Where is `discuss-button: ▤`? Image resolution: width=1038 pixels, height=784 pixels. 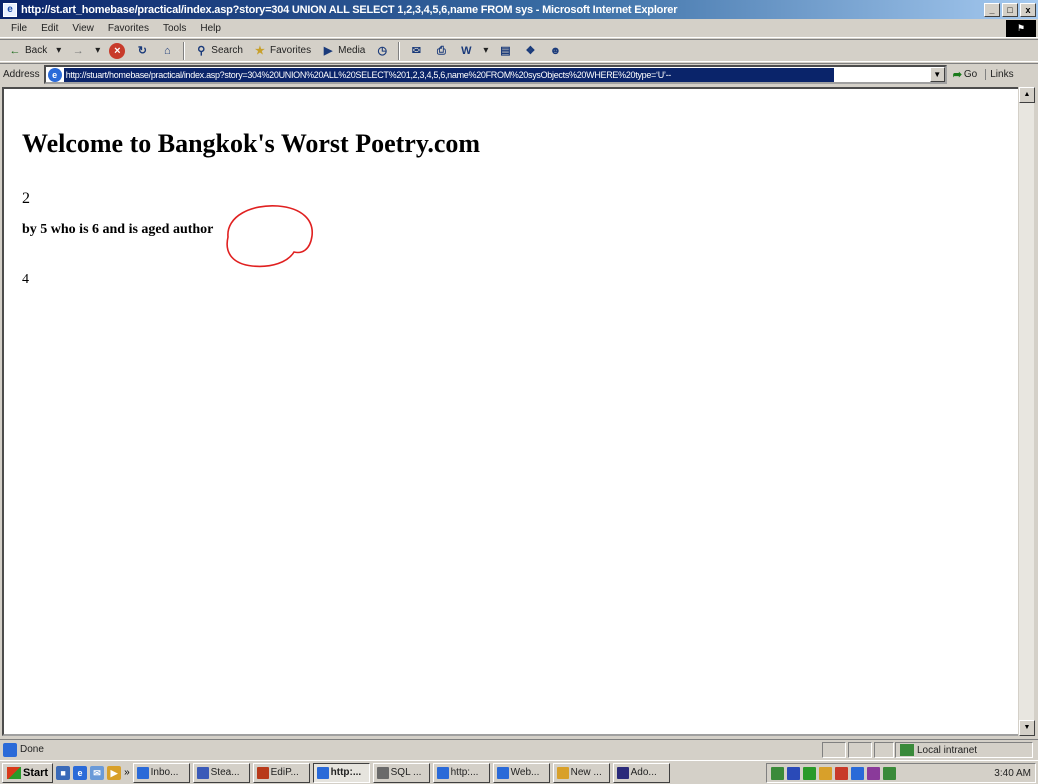 discuss-button: ▤ is located at coordinates (505, 51).